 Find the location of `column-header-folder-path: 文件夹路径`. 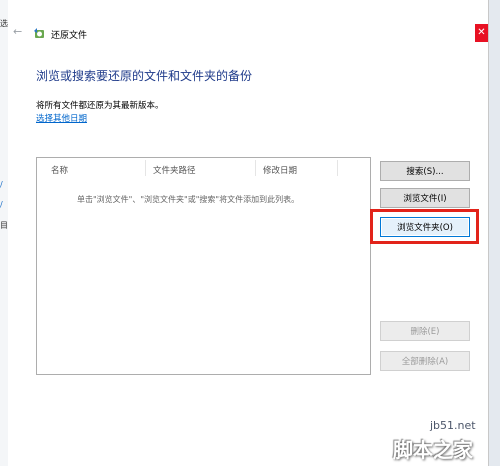

column-header-folder-path: 文件夹路径 is located at coordinates (174, 170).